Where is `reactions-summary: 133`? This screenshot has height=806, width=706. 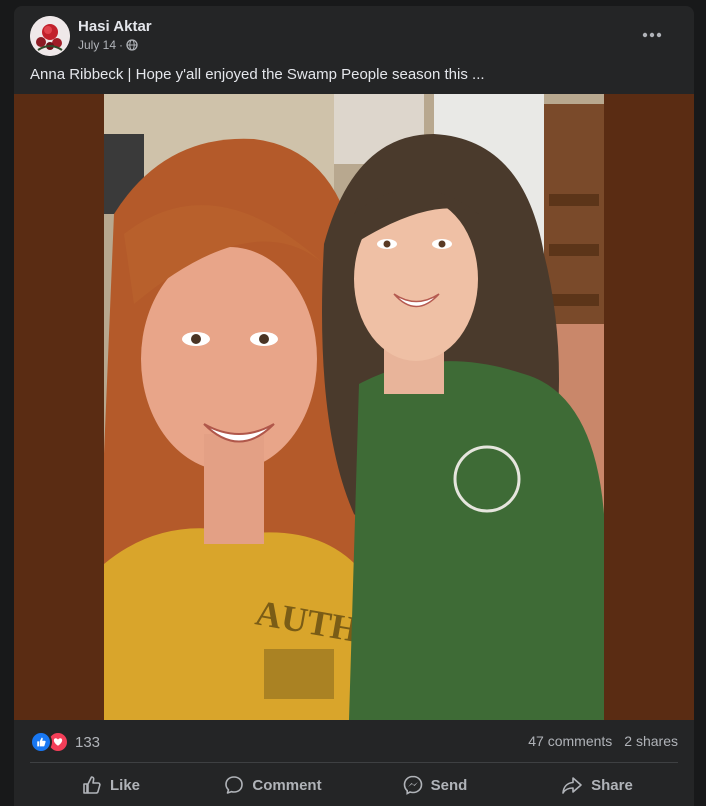 reactions-summary: 133 is located at coordinates (65, 742).